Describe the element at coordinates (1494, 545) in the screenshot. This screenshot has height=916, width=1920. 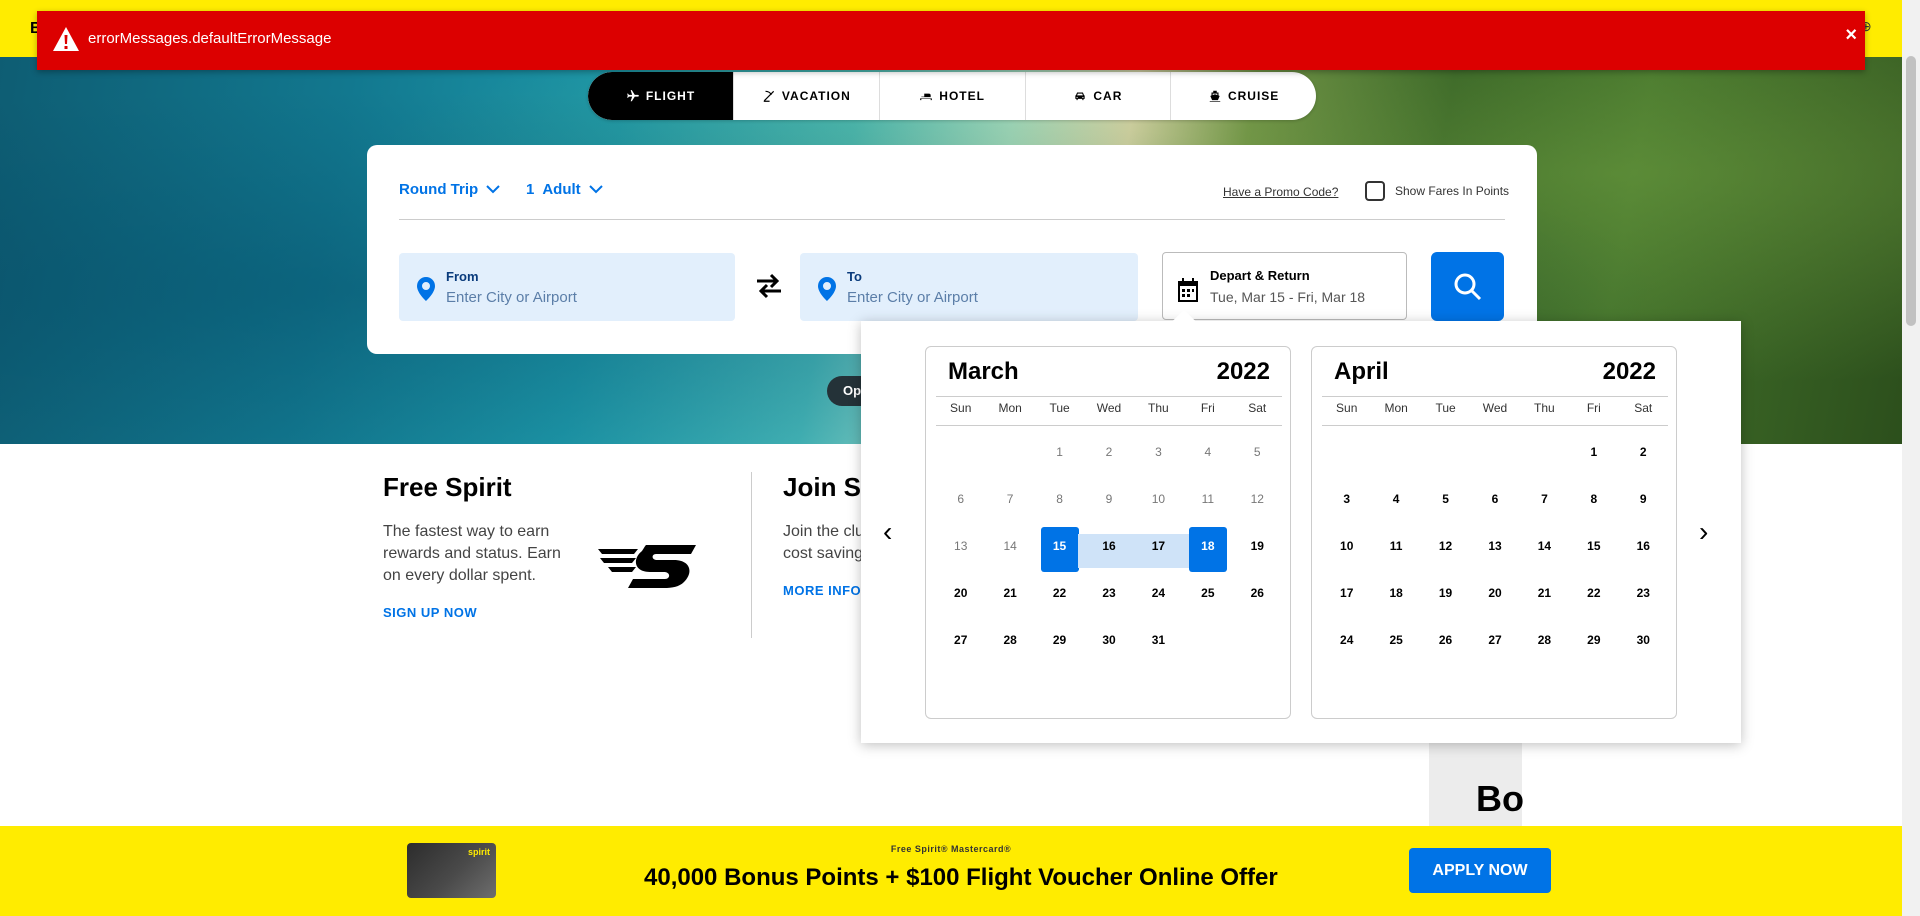
I see `calendar-day: 13` at that location.